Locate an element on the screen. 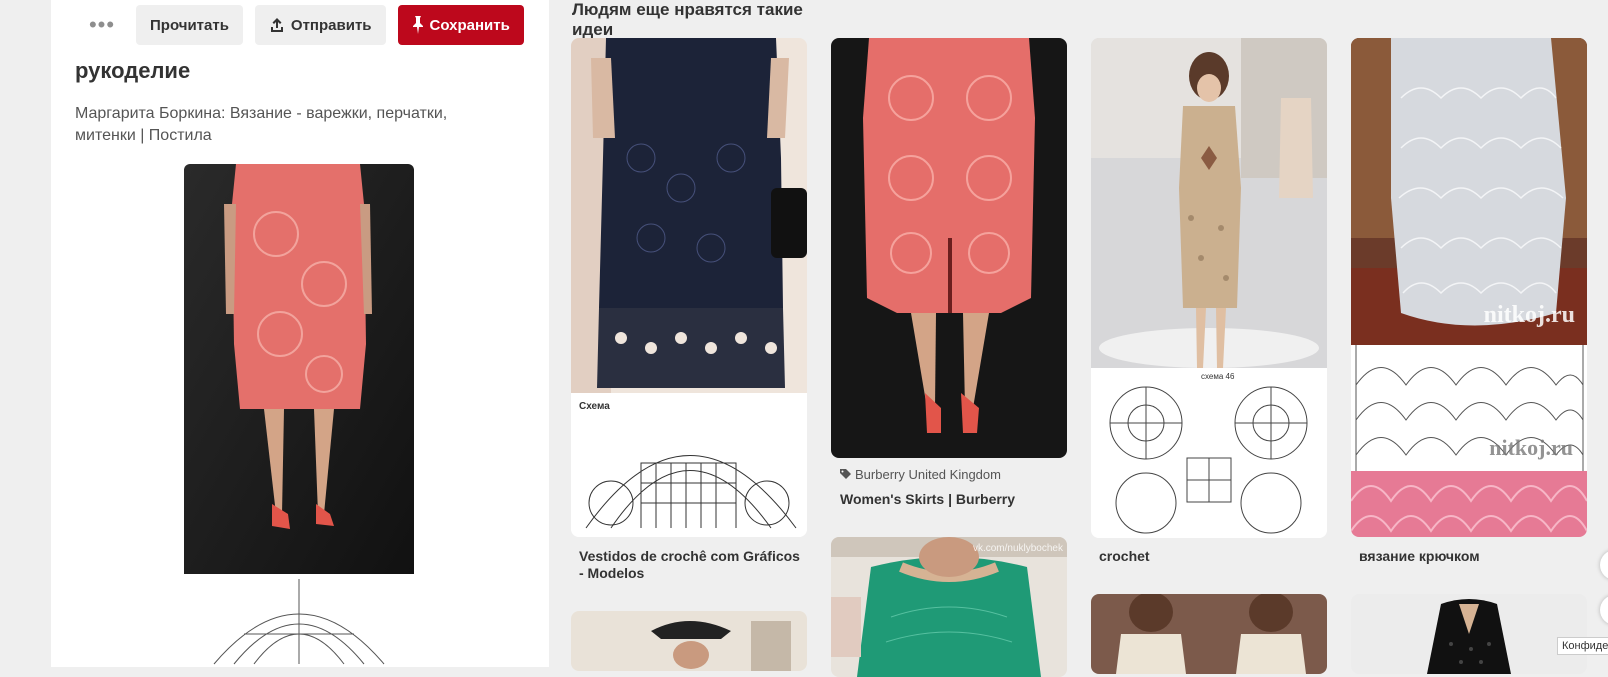  related-pin-image: nitkoj.ru is located at coordinates (1469, 191).